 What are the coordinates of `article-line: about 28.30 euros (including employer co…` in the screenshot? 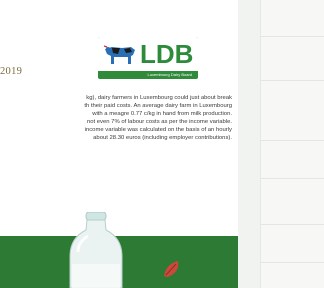 It's located at (162, 138).